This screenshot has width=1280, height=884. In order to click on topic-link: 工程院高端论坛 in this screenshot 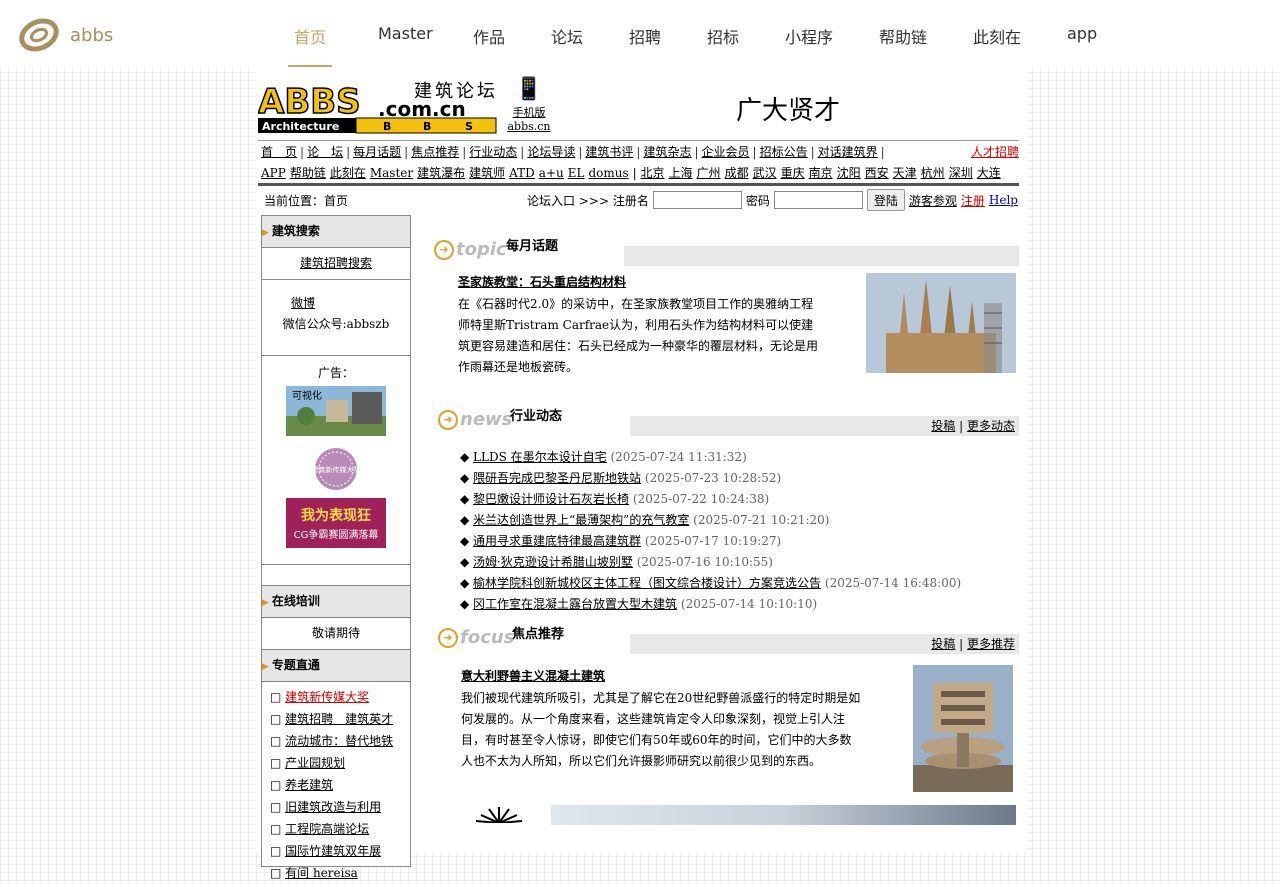, I will do `click(327, 829)`.